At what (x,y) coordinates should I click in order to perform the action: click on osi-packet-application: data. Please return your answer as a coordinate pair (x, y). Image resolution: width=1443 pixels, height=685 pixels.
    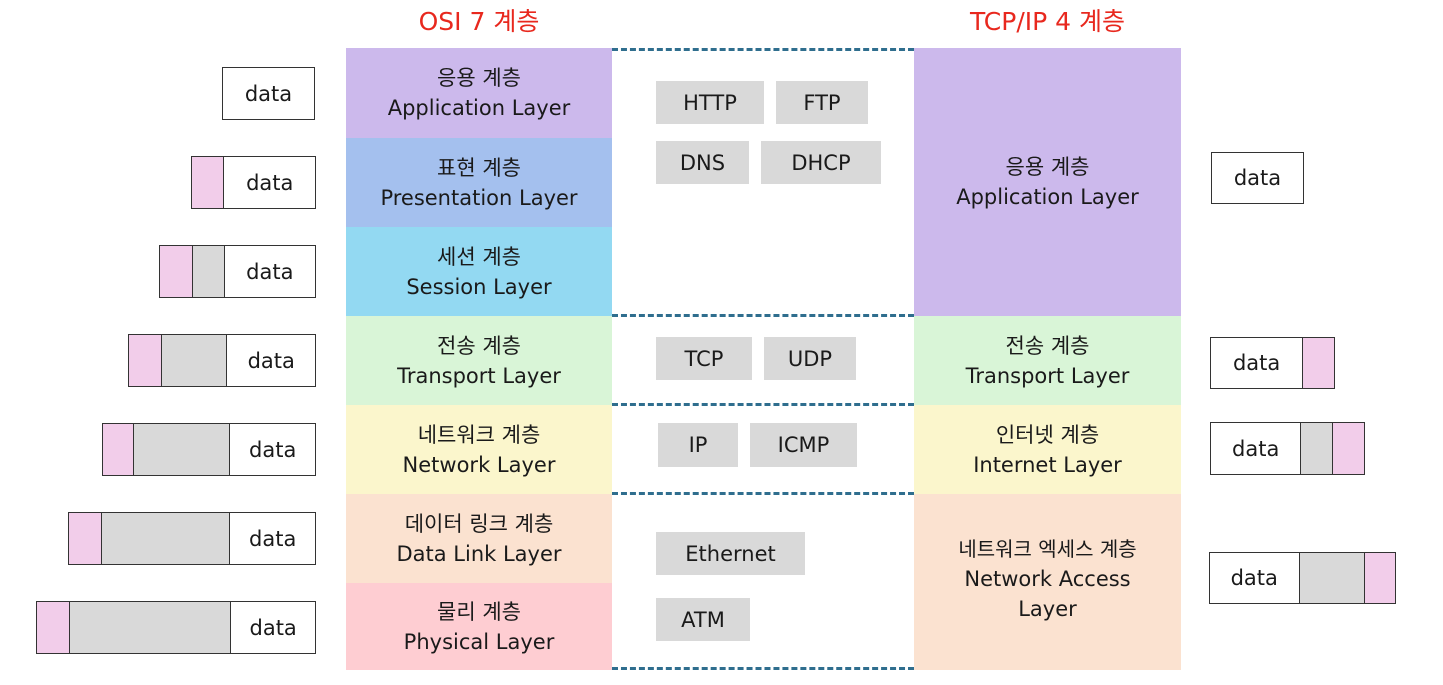
    Looking at the image, I should click on (268, 93).